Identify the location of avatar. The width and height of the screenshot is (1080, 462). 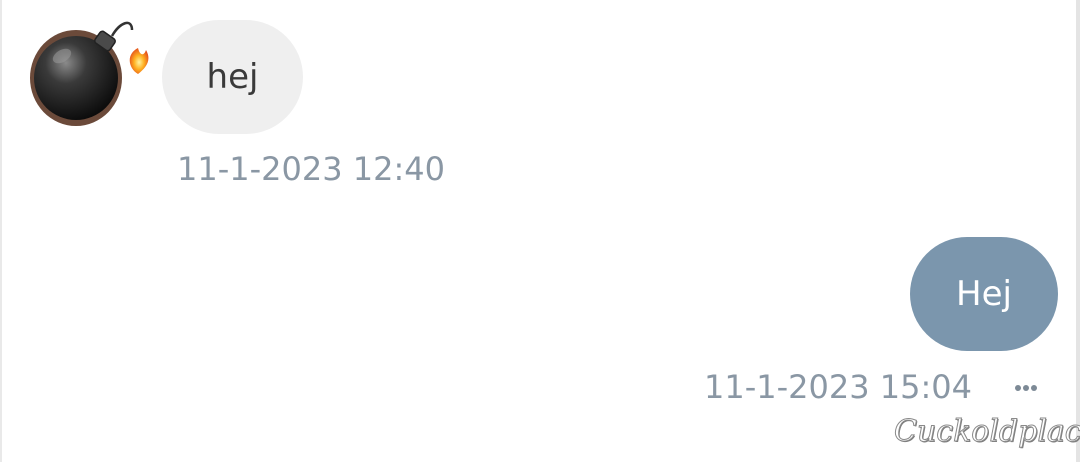
(92, 74).